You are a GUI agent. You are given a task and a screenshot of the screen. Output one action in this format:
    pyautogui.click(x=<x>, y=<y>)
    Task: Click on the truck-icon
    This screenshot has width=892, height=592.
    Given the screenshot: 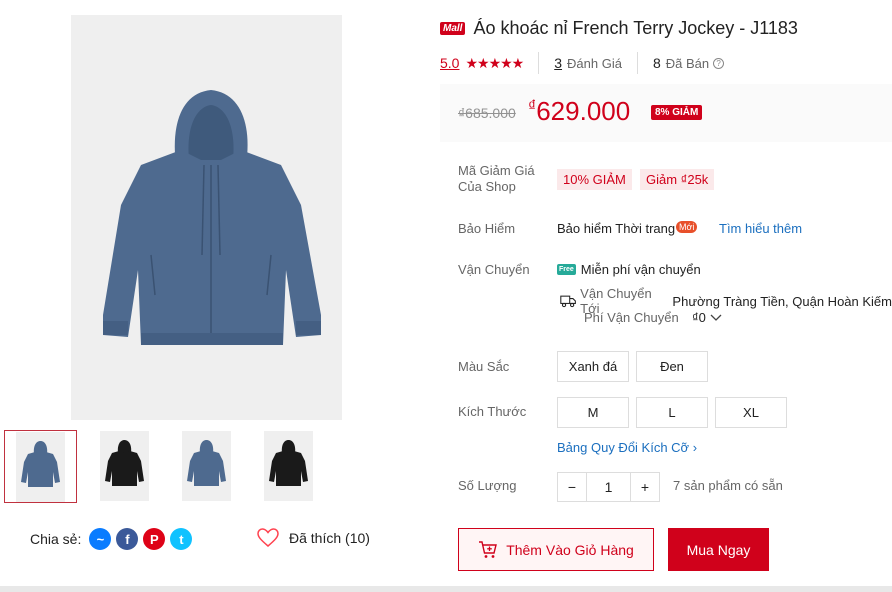 What is the action you would take?
    pyautogui.click(x=568, y=301)
    